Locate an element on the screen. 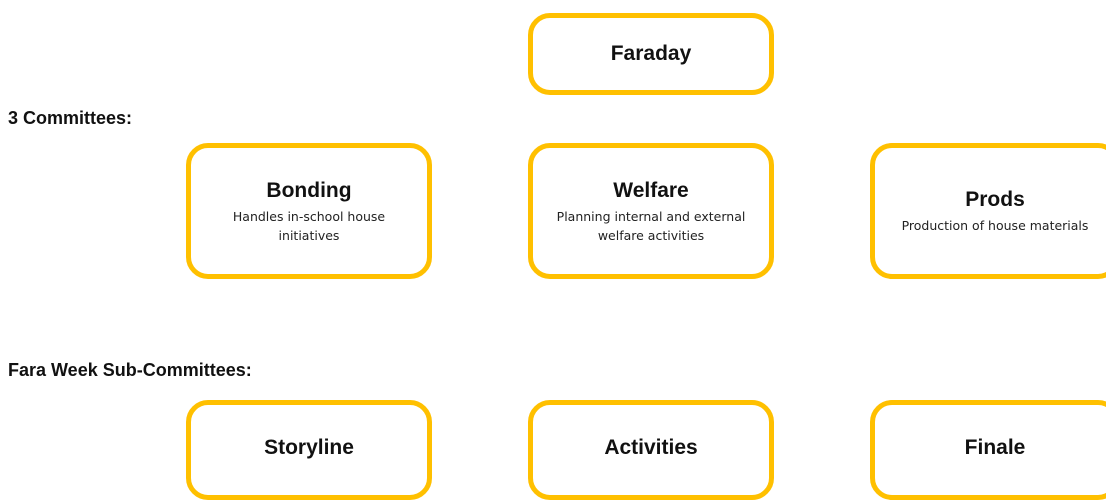 The width and height of the screenshot is (1106, 500). committee-box-prods: Prods Production of house materials is located at coordinates (988, 211).